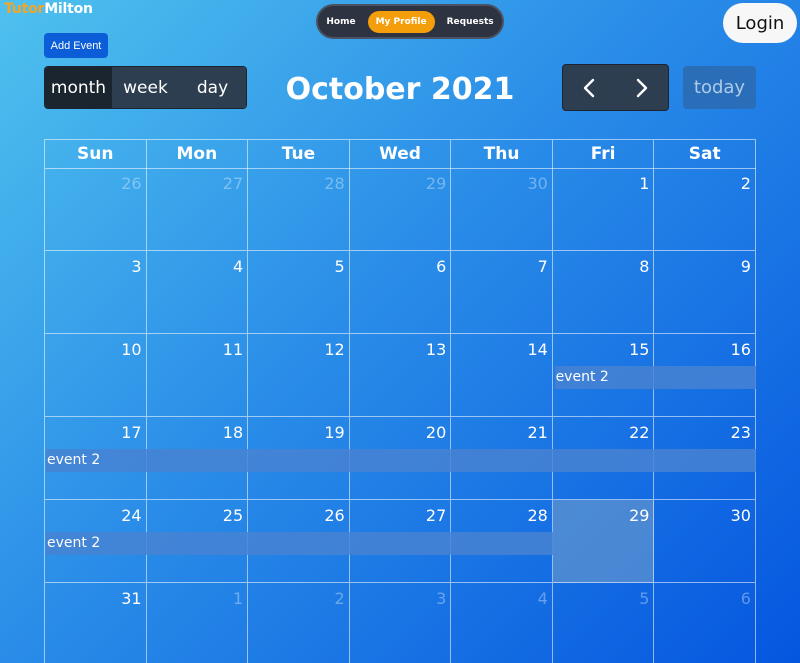  I want to click on nav-home-link: Home, so click(340, 22).